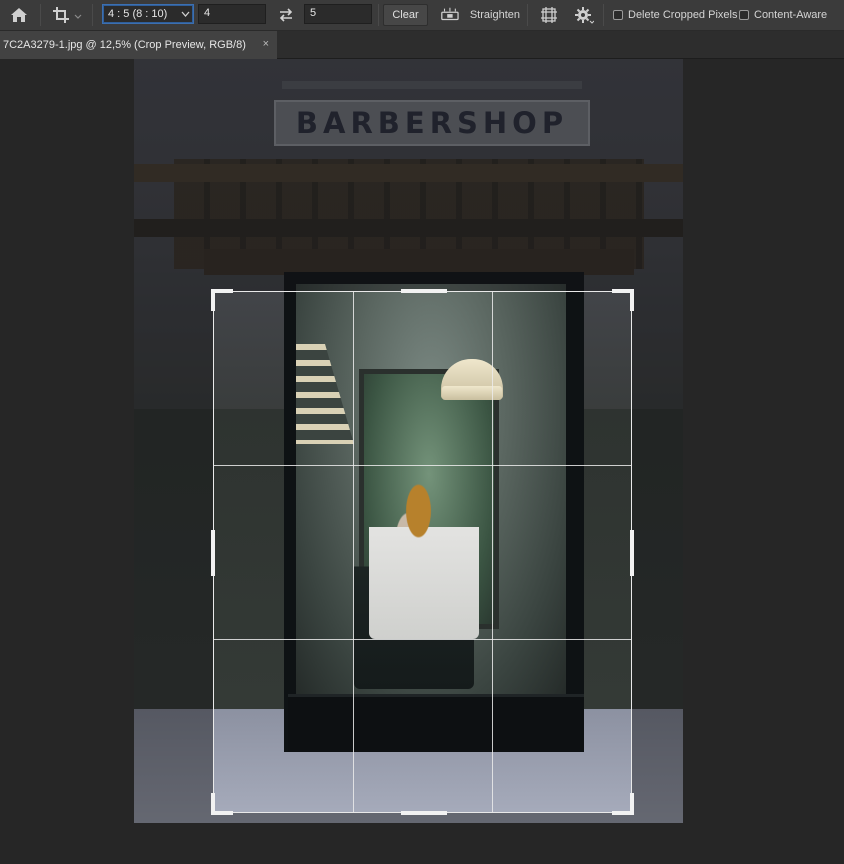  What do you see at coordinates (138, 14) in the screenshot?
I see `aspect-ratio-value: 4 : 5 (8 : 10)` at bounding box center [138, 14].